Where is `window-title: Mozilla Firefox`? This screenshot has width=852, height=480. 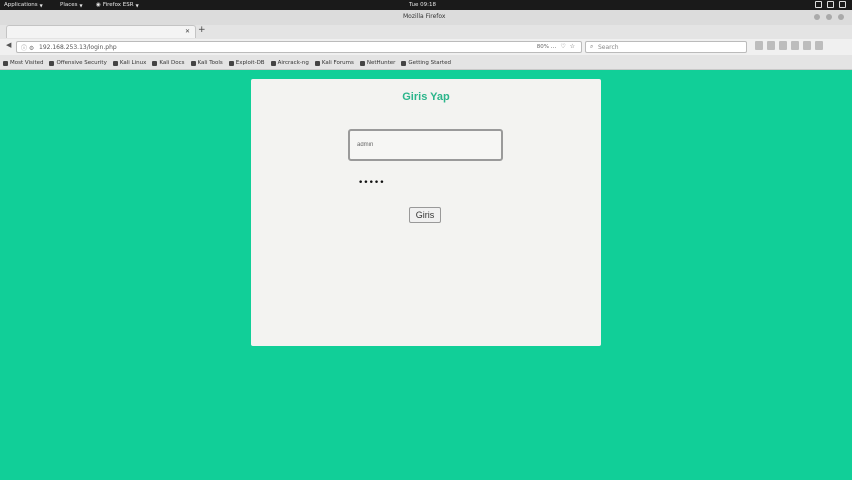
window-title: Mozilla Firefox is located at coordinates (424, 16).